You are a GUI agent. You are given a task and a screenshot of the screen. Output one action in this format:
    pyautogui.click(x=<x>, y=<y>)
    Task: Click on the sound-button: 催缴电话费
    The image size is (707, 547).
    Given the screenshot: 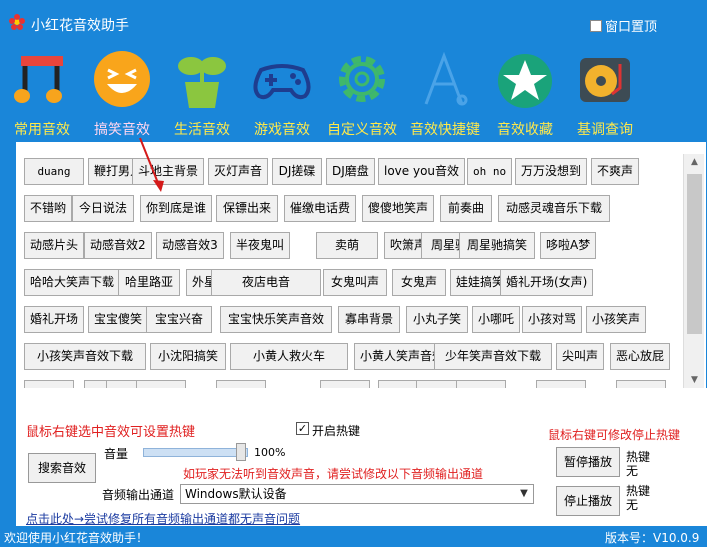 What is the action you would take?
    pyautogui.click(x=320, y=208)
    